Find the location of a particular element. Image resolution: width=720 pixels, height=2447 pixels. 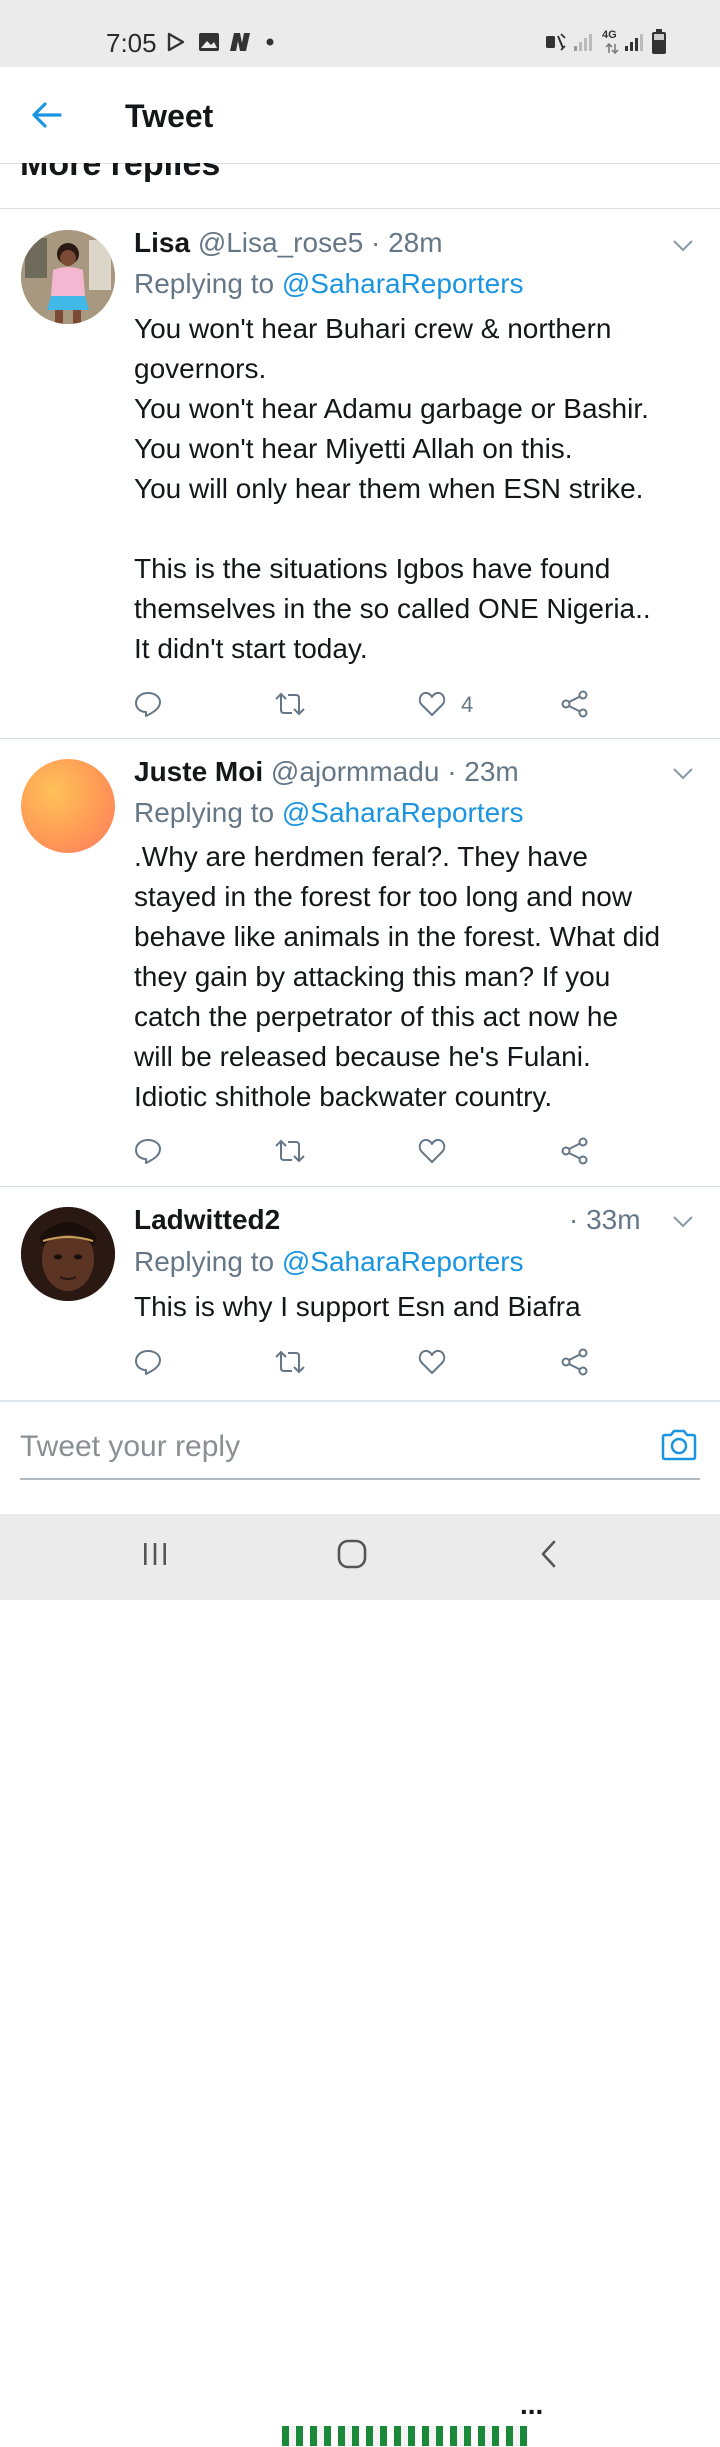

signal-weak-icon is located at coordinates (583, 42).